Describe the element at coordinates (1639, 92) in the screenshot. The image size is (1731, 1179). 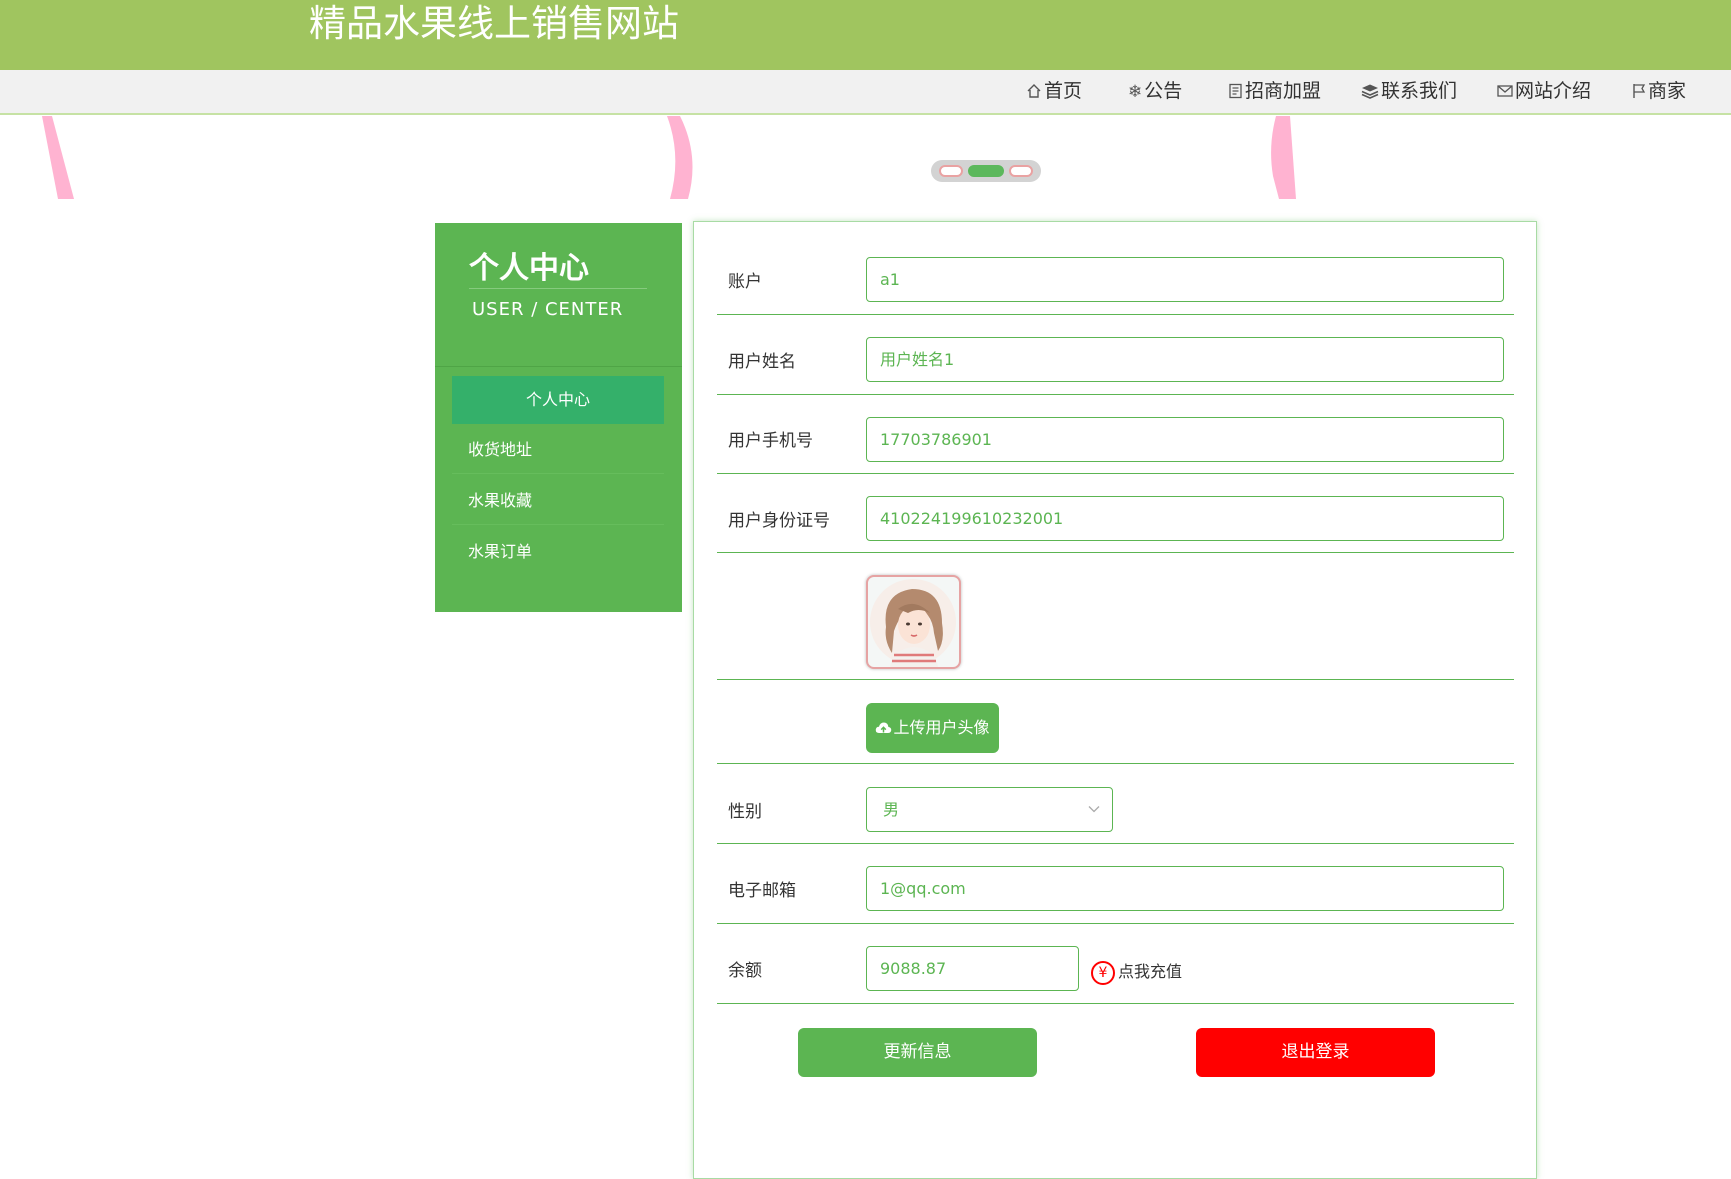
I see `flag-icon` at that location.